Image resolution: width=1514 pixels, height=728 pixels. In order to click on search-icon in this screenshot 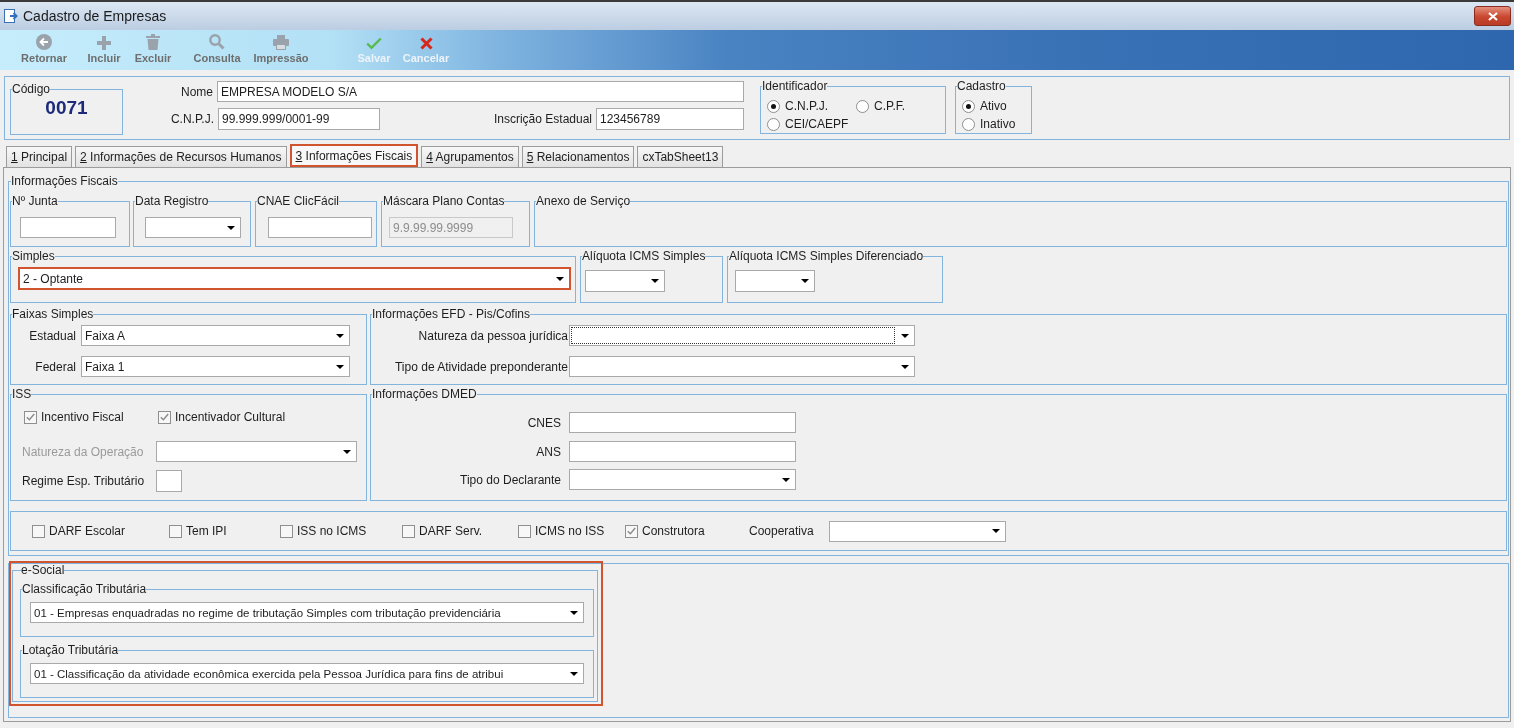, I will do `click(217, 42)`.